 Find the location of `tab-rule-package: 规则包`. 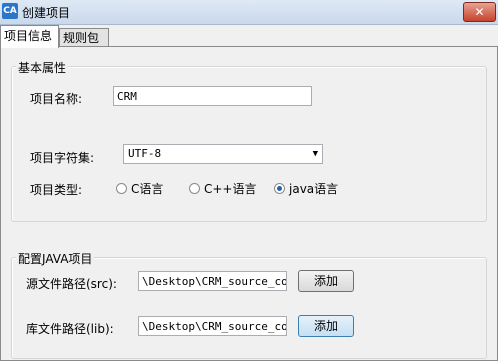

tab-rule-package: 规则包 is located at coordinates (84, 37).